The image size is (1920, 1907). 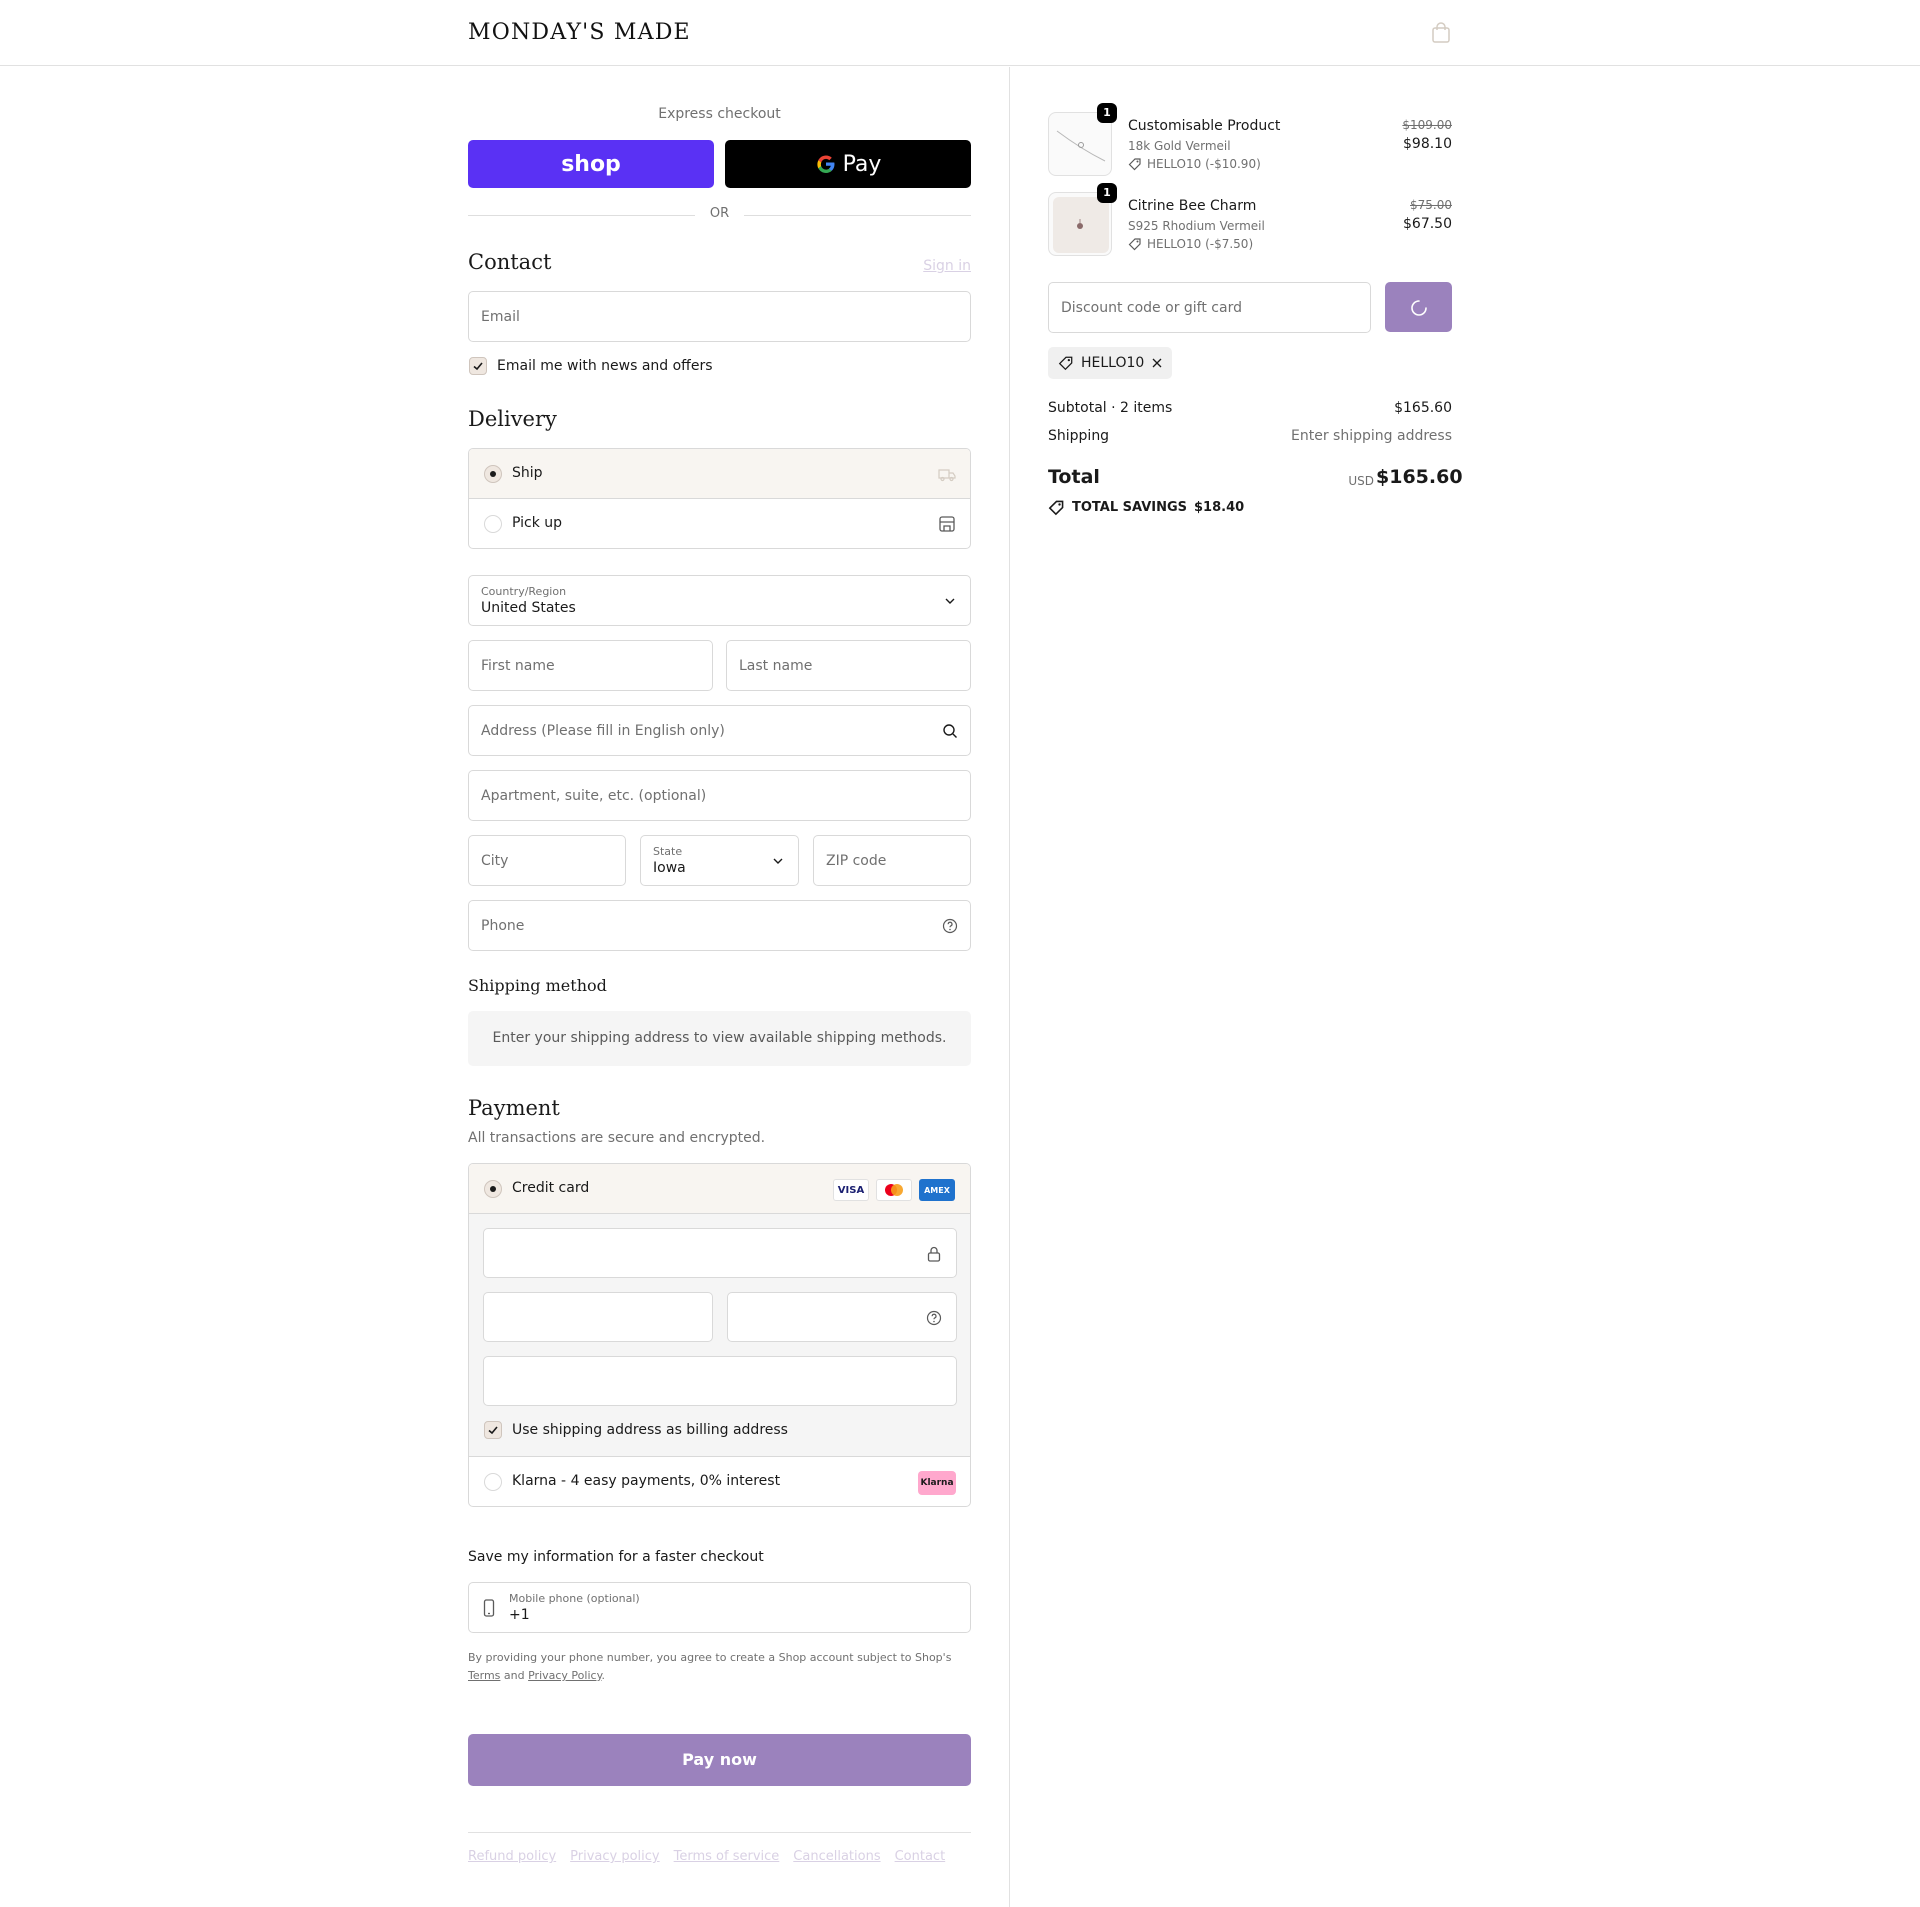 I want to click on product-discount: HELLO10 (-$10.90), so click(x=1194, y=164).